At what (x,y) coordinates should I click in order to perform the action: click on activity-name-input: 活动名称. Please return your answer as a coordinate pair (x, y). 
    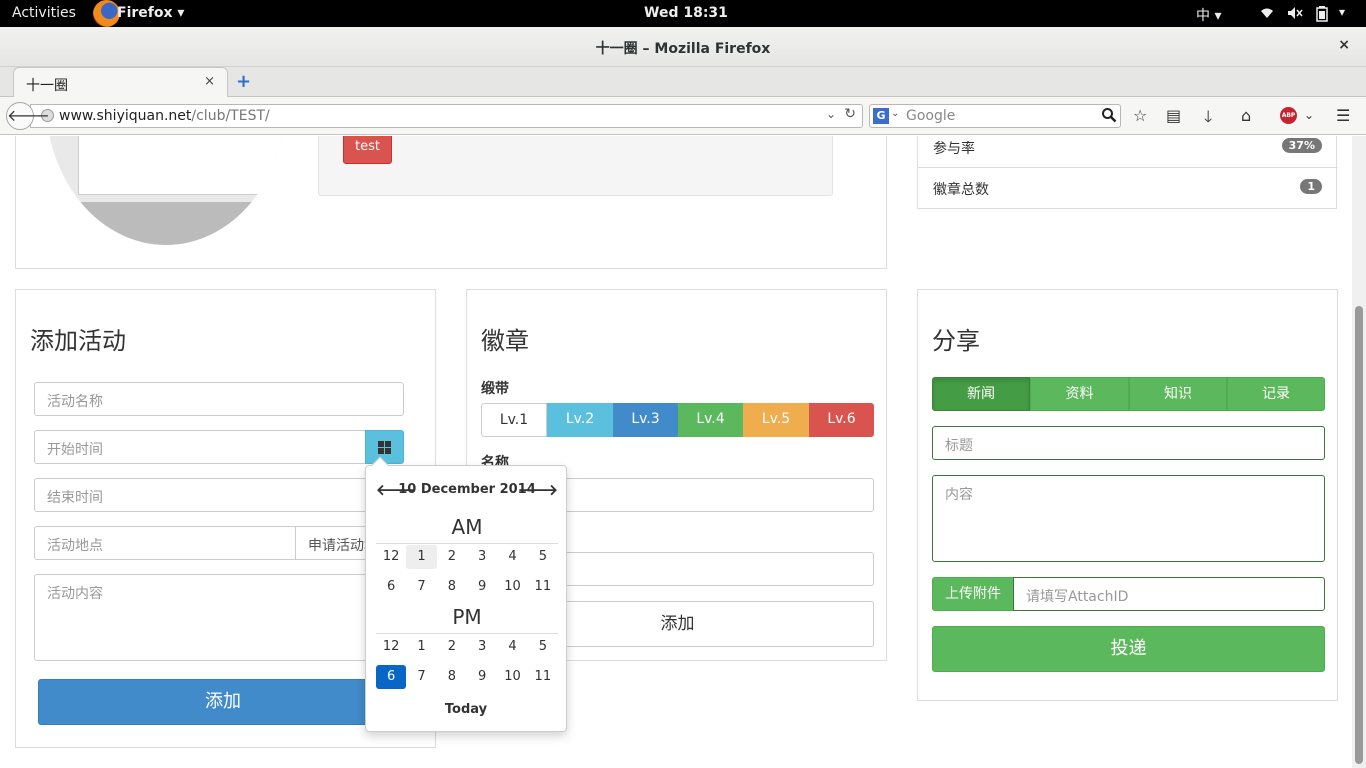
    Looking at the image, I should click on (219, 399).